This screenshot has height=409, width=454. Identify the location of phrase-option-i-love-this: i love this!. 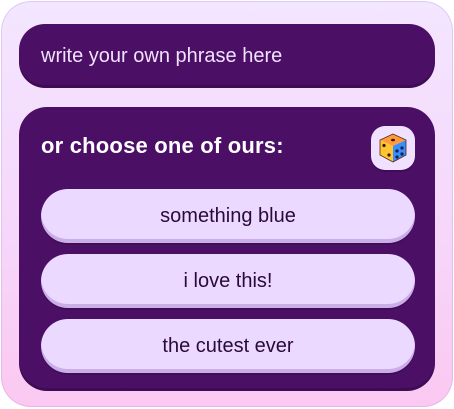
(228, 281).